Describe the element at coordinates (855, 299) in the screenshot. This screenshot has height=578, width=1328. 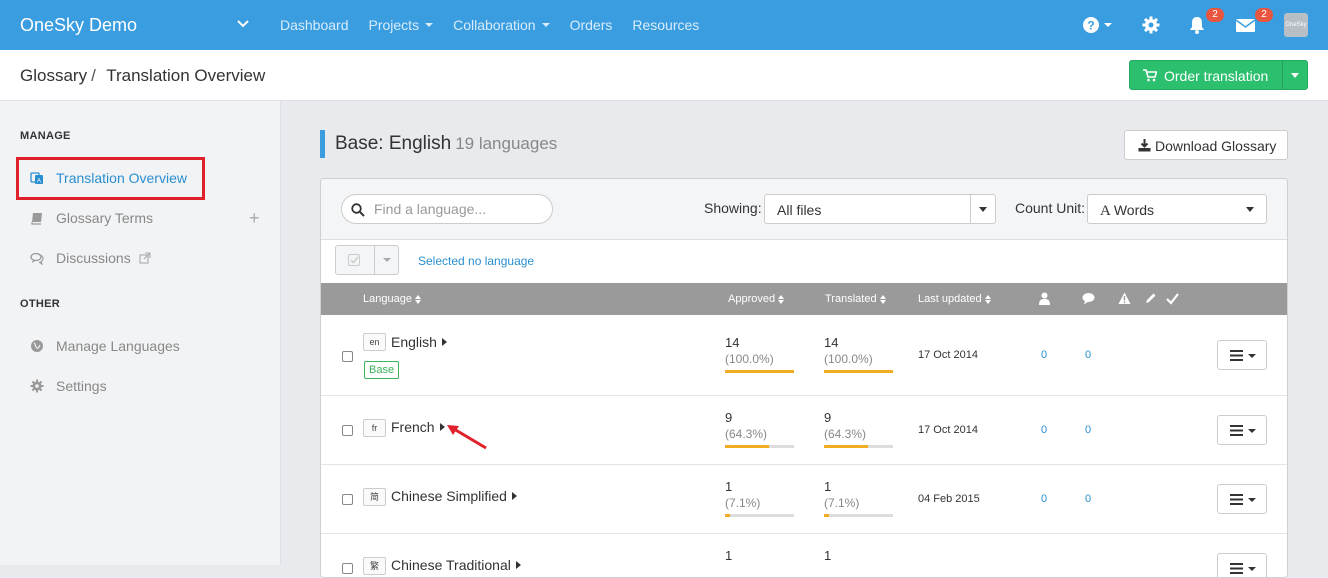
I see `col-translated: Translated` at that location.